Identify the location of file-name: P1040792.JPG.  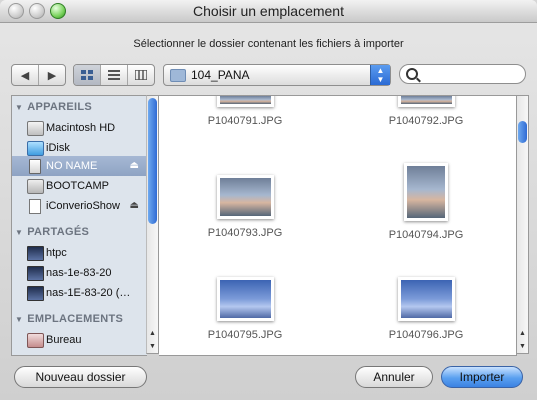
(426, 121).